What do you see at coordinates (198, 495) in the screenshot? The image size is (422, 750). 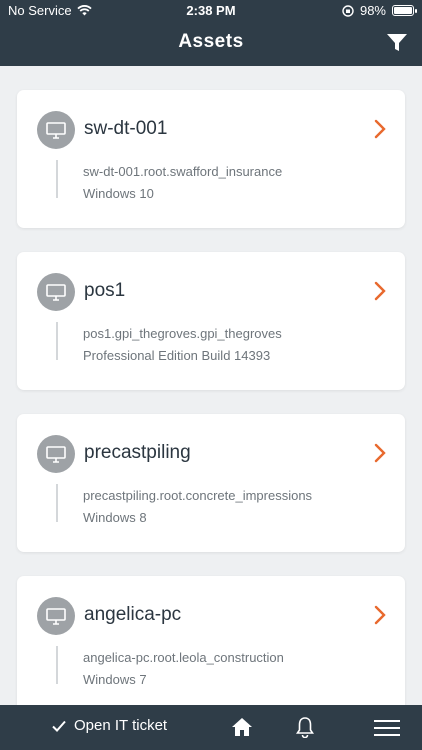 I see `asset-domain: precastpiling.root.concrete_impressions` at bounding box center [198, 495].